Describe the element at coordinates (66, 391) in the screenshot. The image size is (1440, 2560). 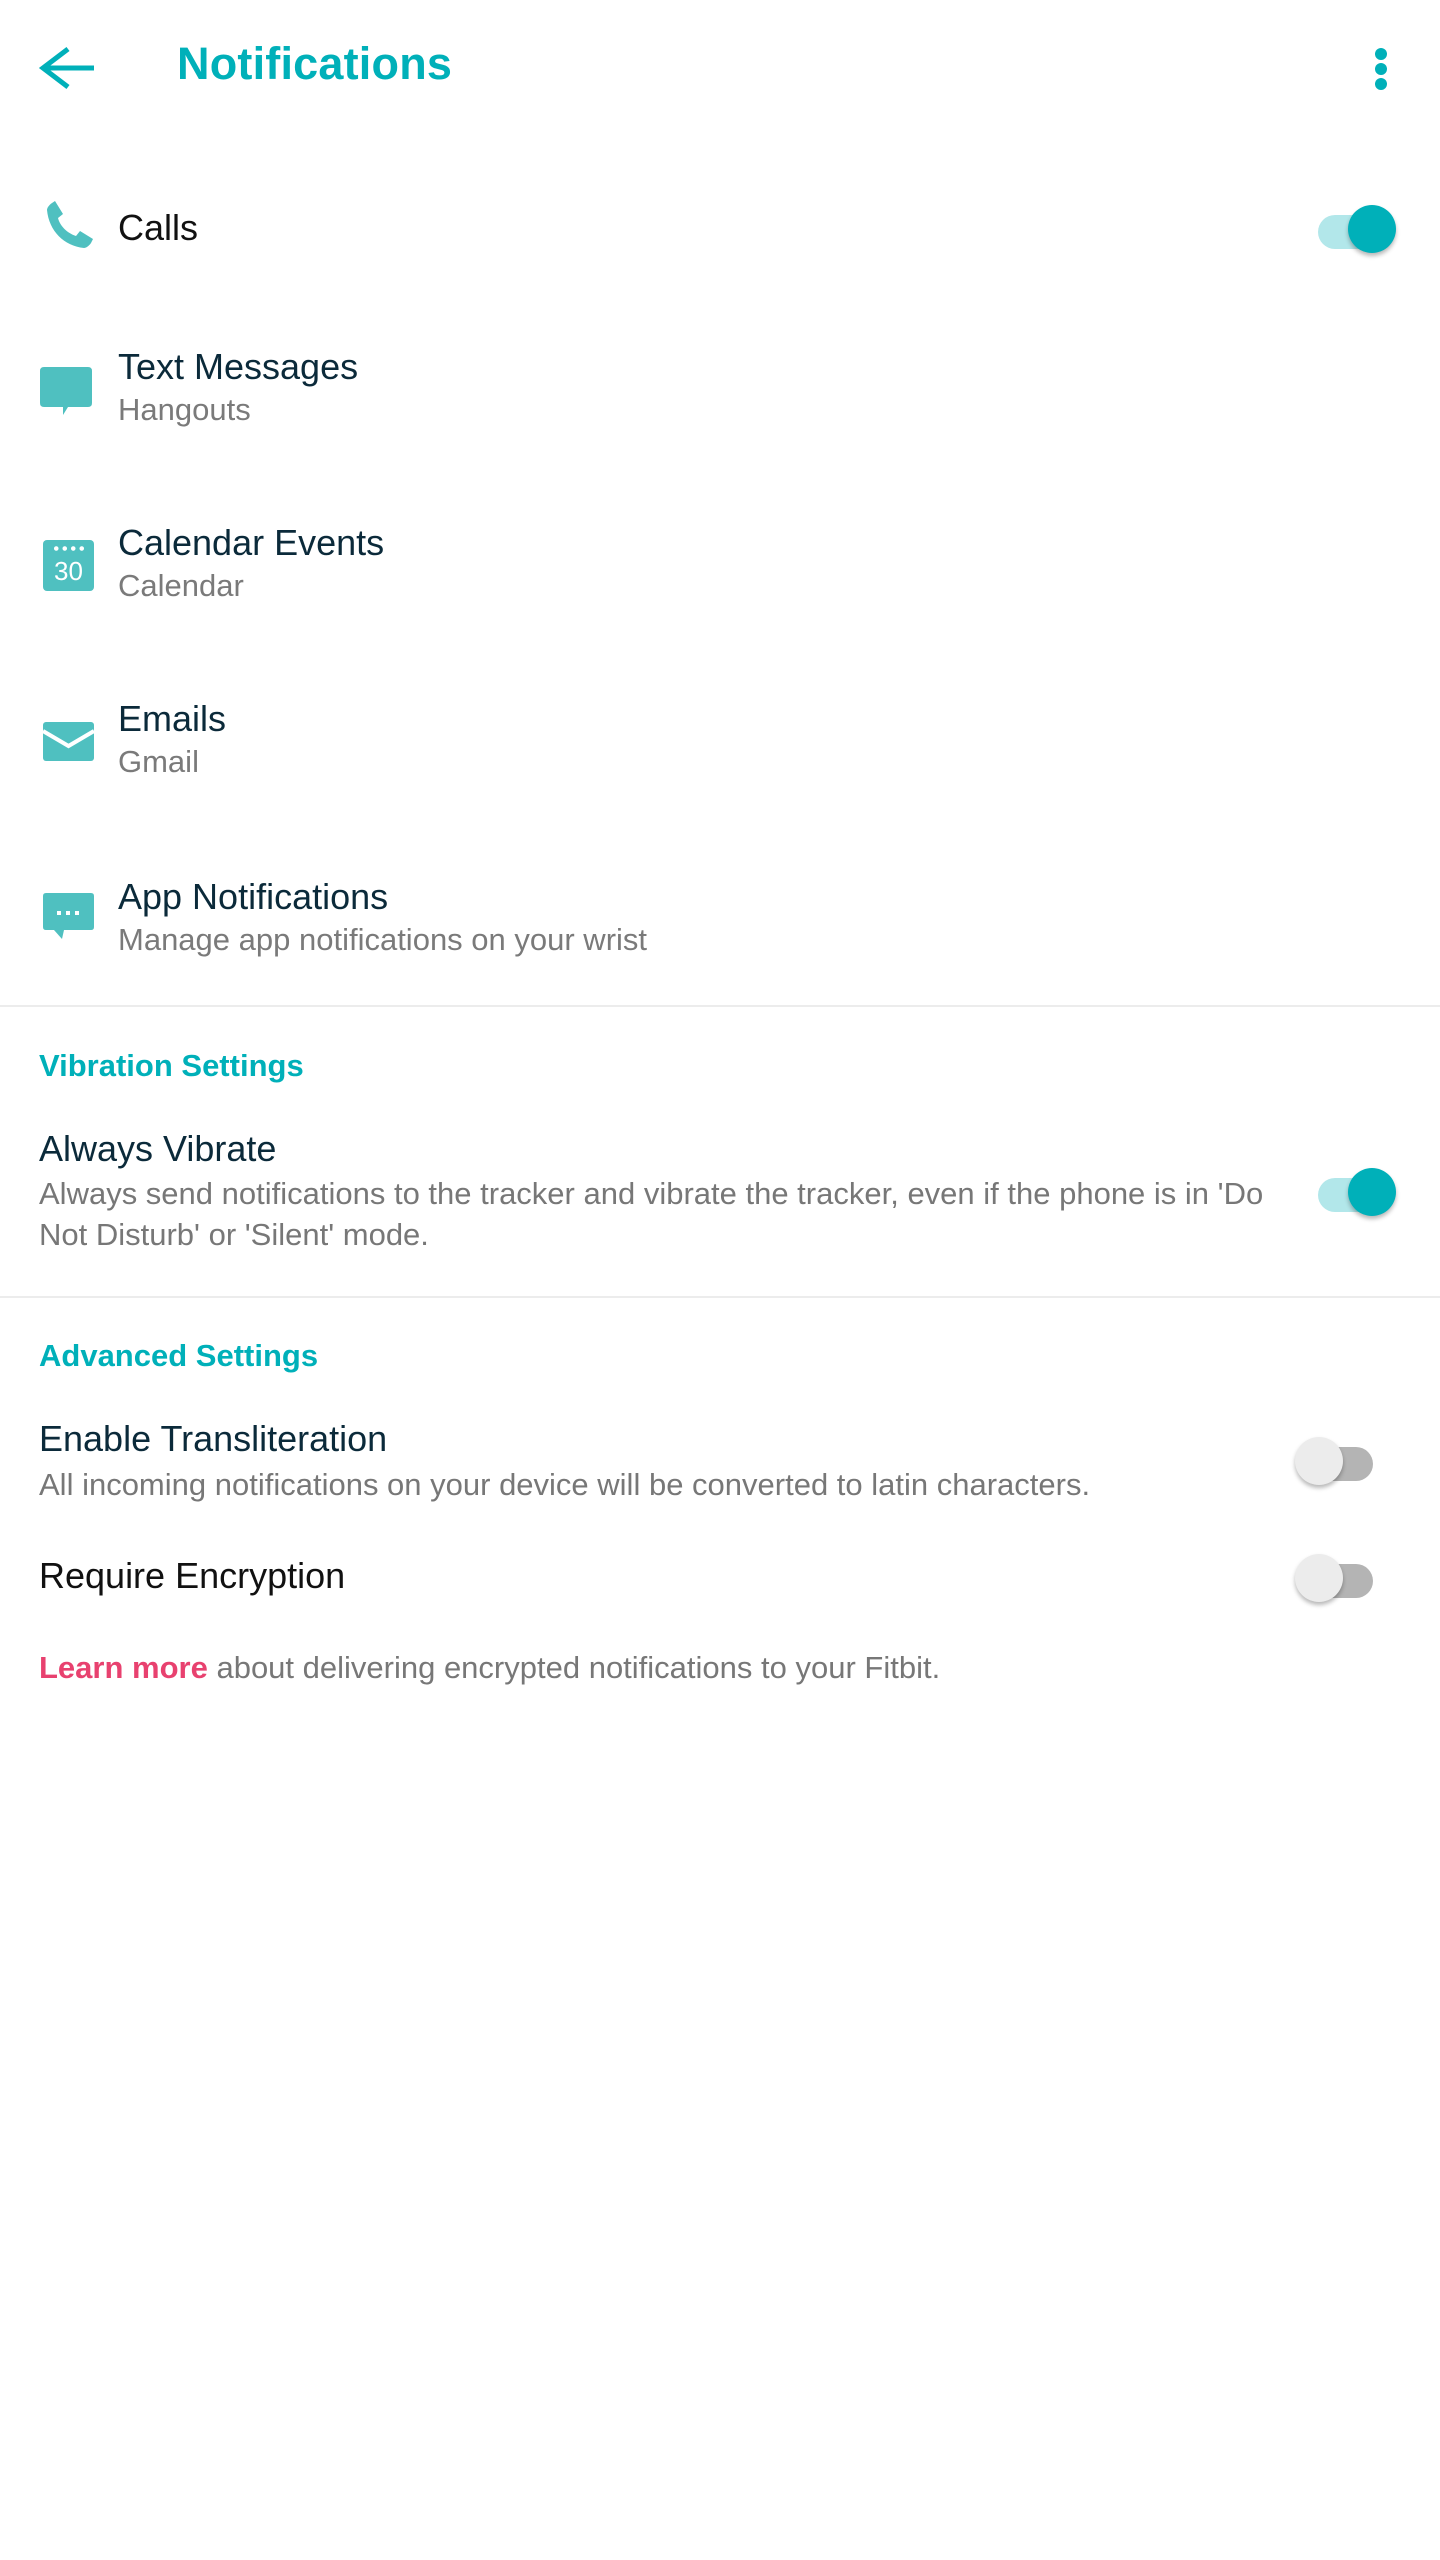
I see `message-bubble-icon` at that location.